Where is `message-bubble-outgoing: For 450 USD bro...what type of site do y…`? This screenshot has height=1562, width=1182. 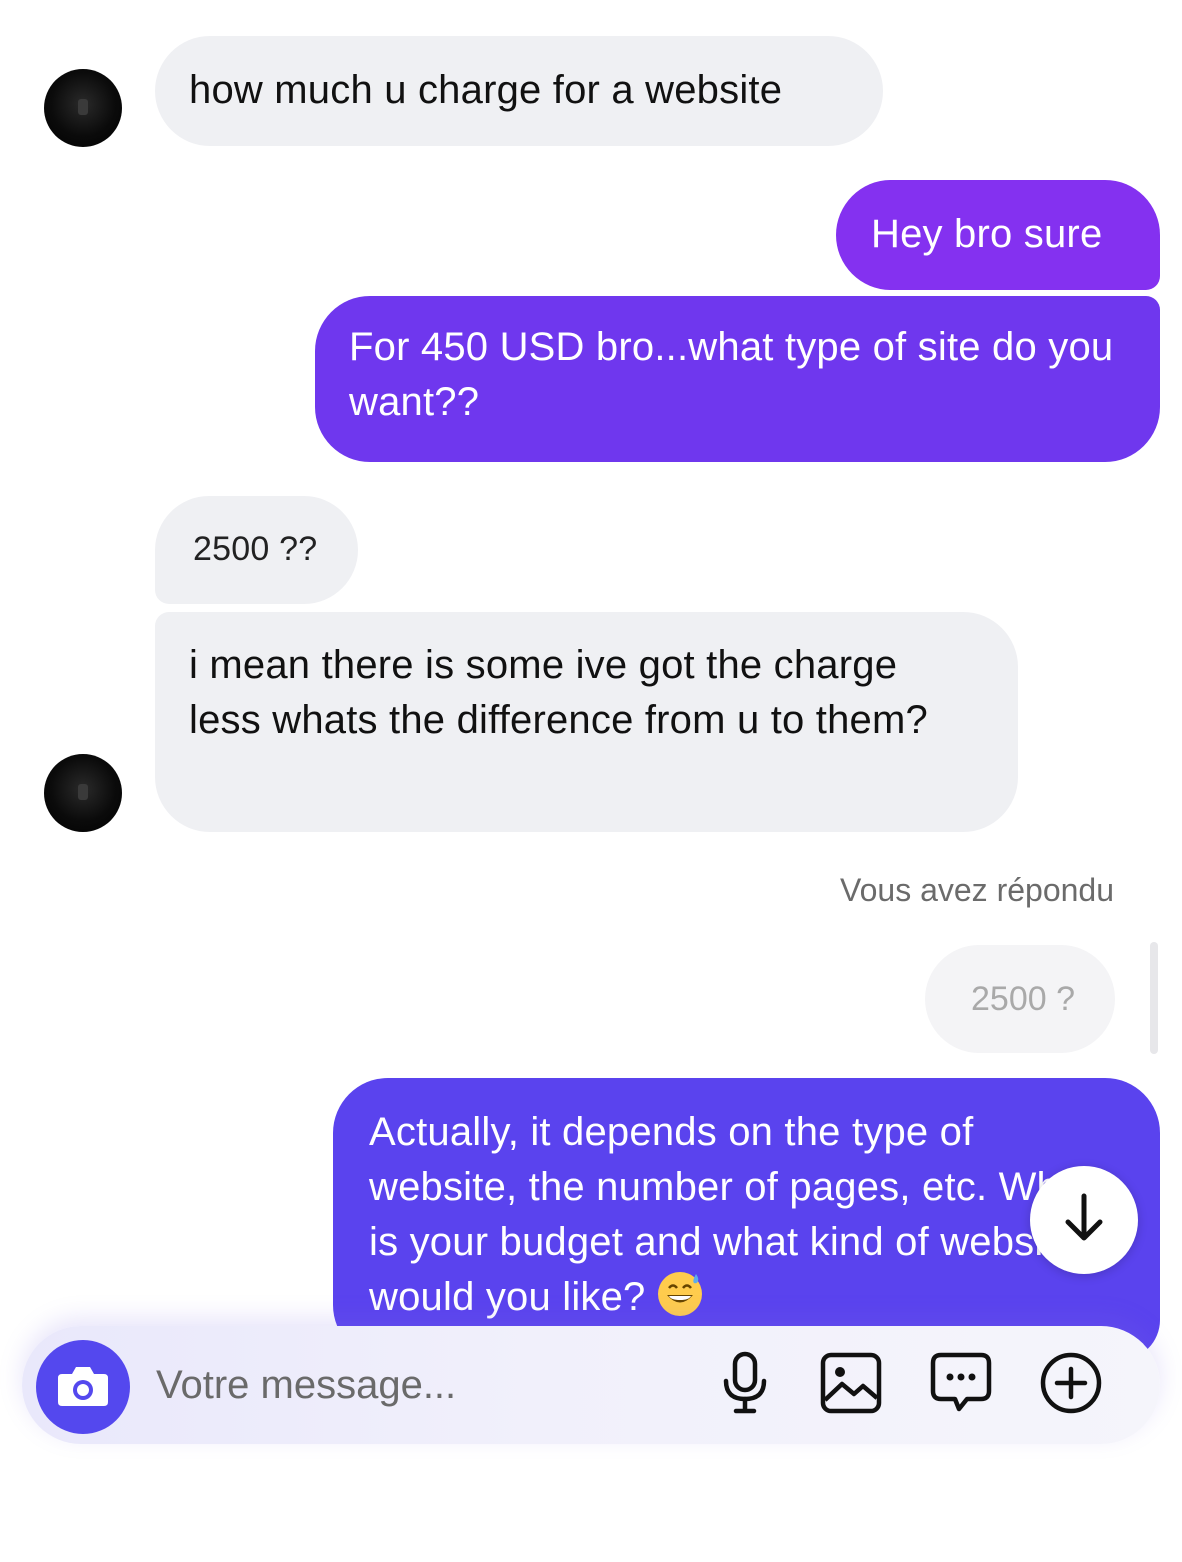 message-bubble-outgoing: For 450 USD bro...what type of site do y… is located at coordinates (737, 379).